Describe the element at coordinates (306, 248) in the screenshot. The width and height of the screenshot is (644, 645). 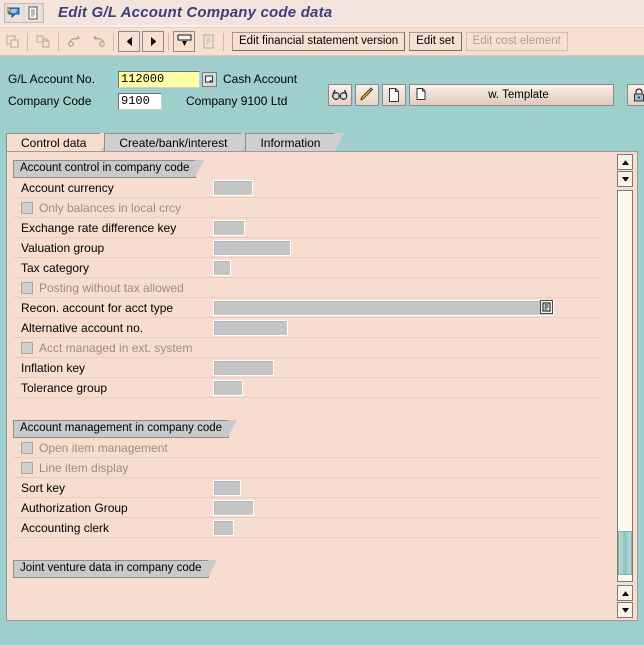
I see `row-valuation-group: Valuation group` at that location.